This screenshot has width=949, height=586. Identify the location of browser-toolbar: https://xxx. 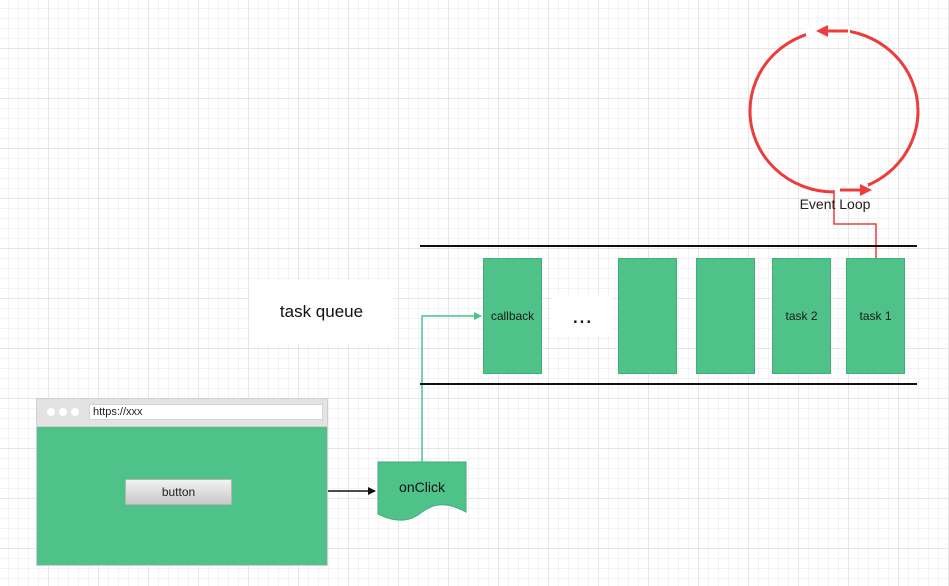
(182, 413).